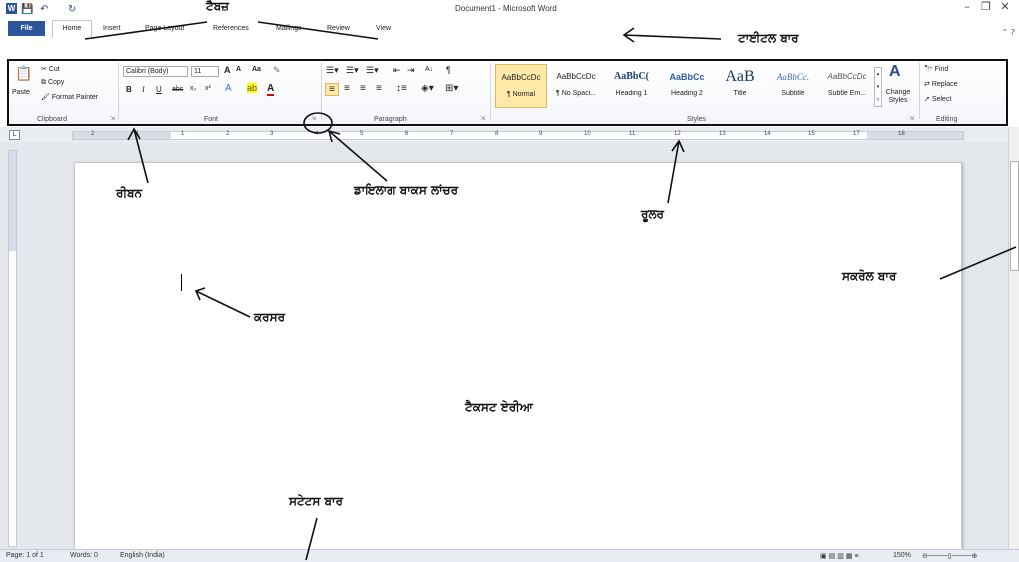 This screenshot has height=562, width=1019. I want to click on text-effects-icon: A, so click(228, 88).